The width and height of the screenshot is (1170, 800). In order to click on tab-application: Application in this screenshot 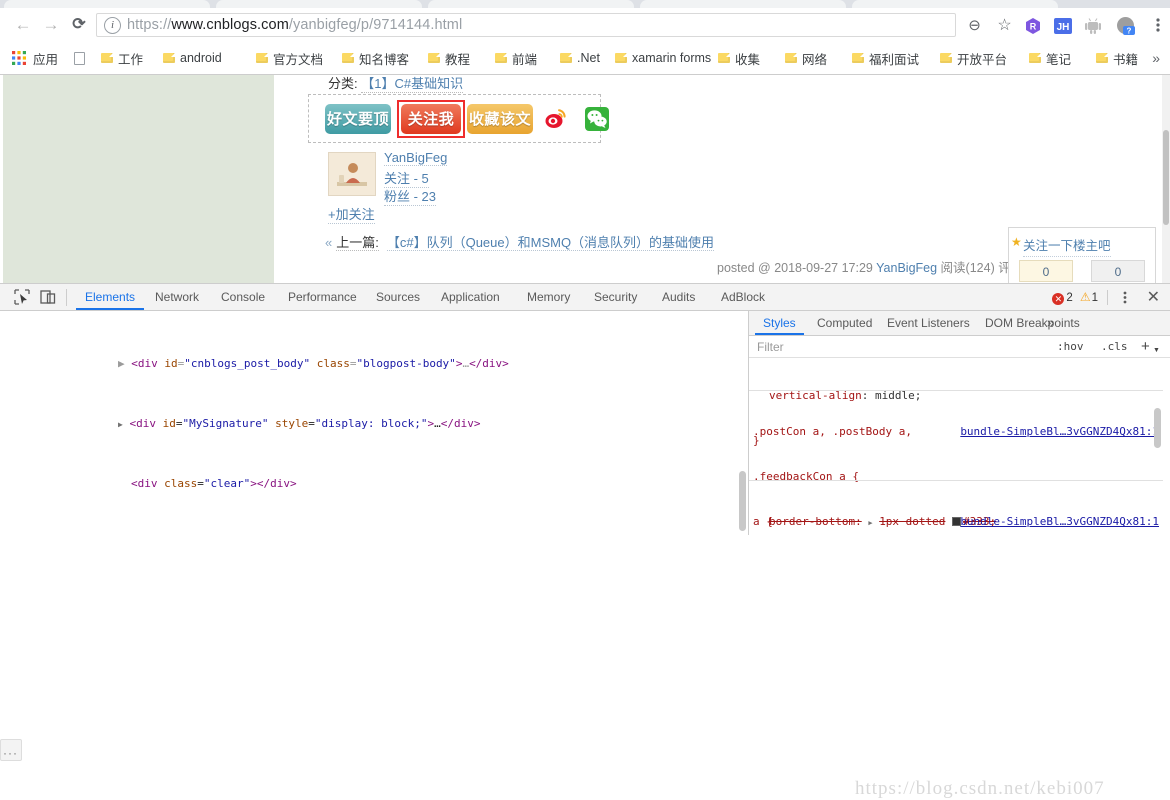, I will do `click(470, 297)`.